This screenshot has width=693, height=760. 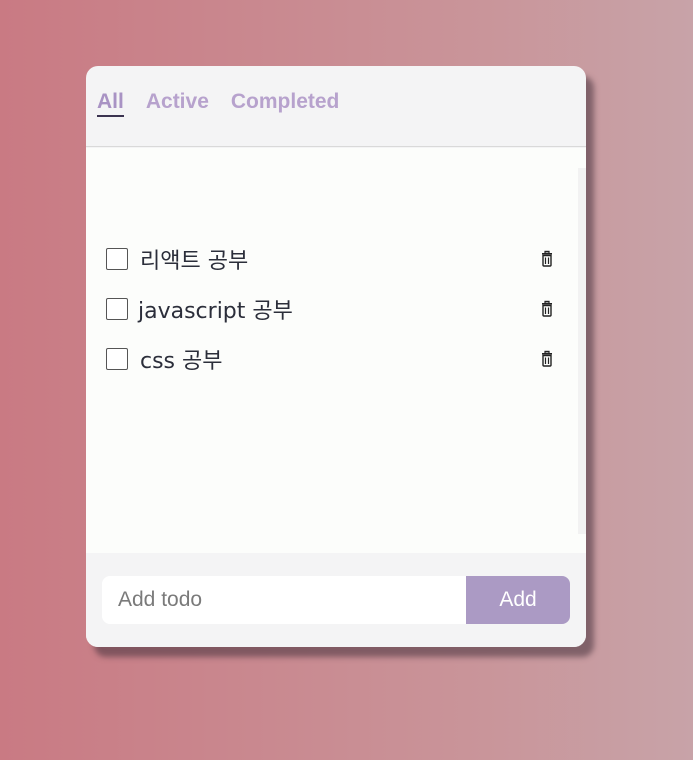 I want to click on todo-text: 리액트 공부, so click(x=194, y=261).